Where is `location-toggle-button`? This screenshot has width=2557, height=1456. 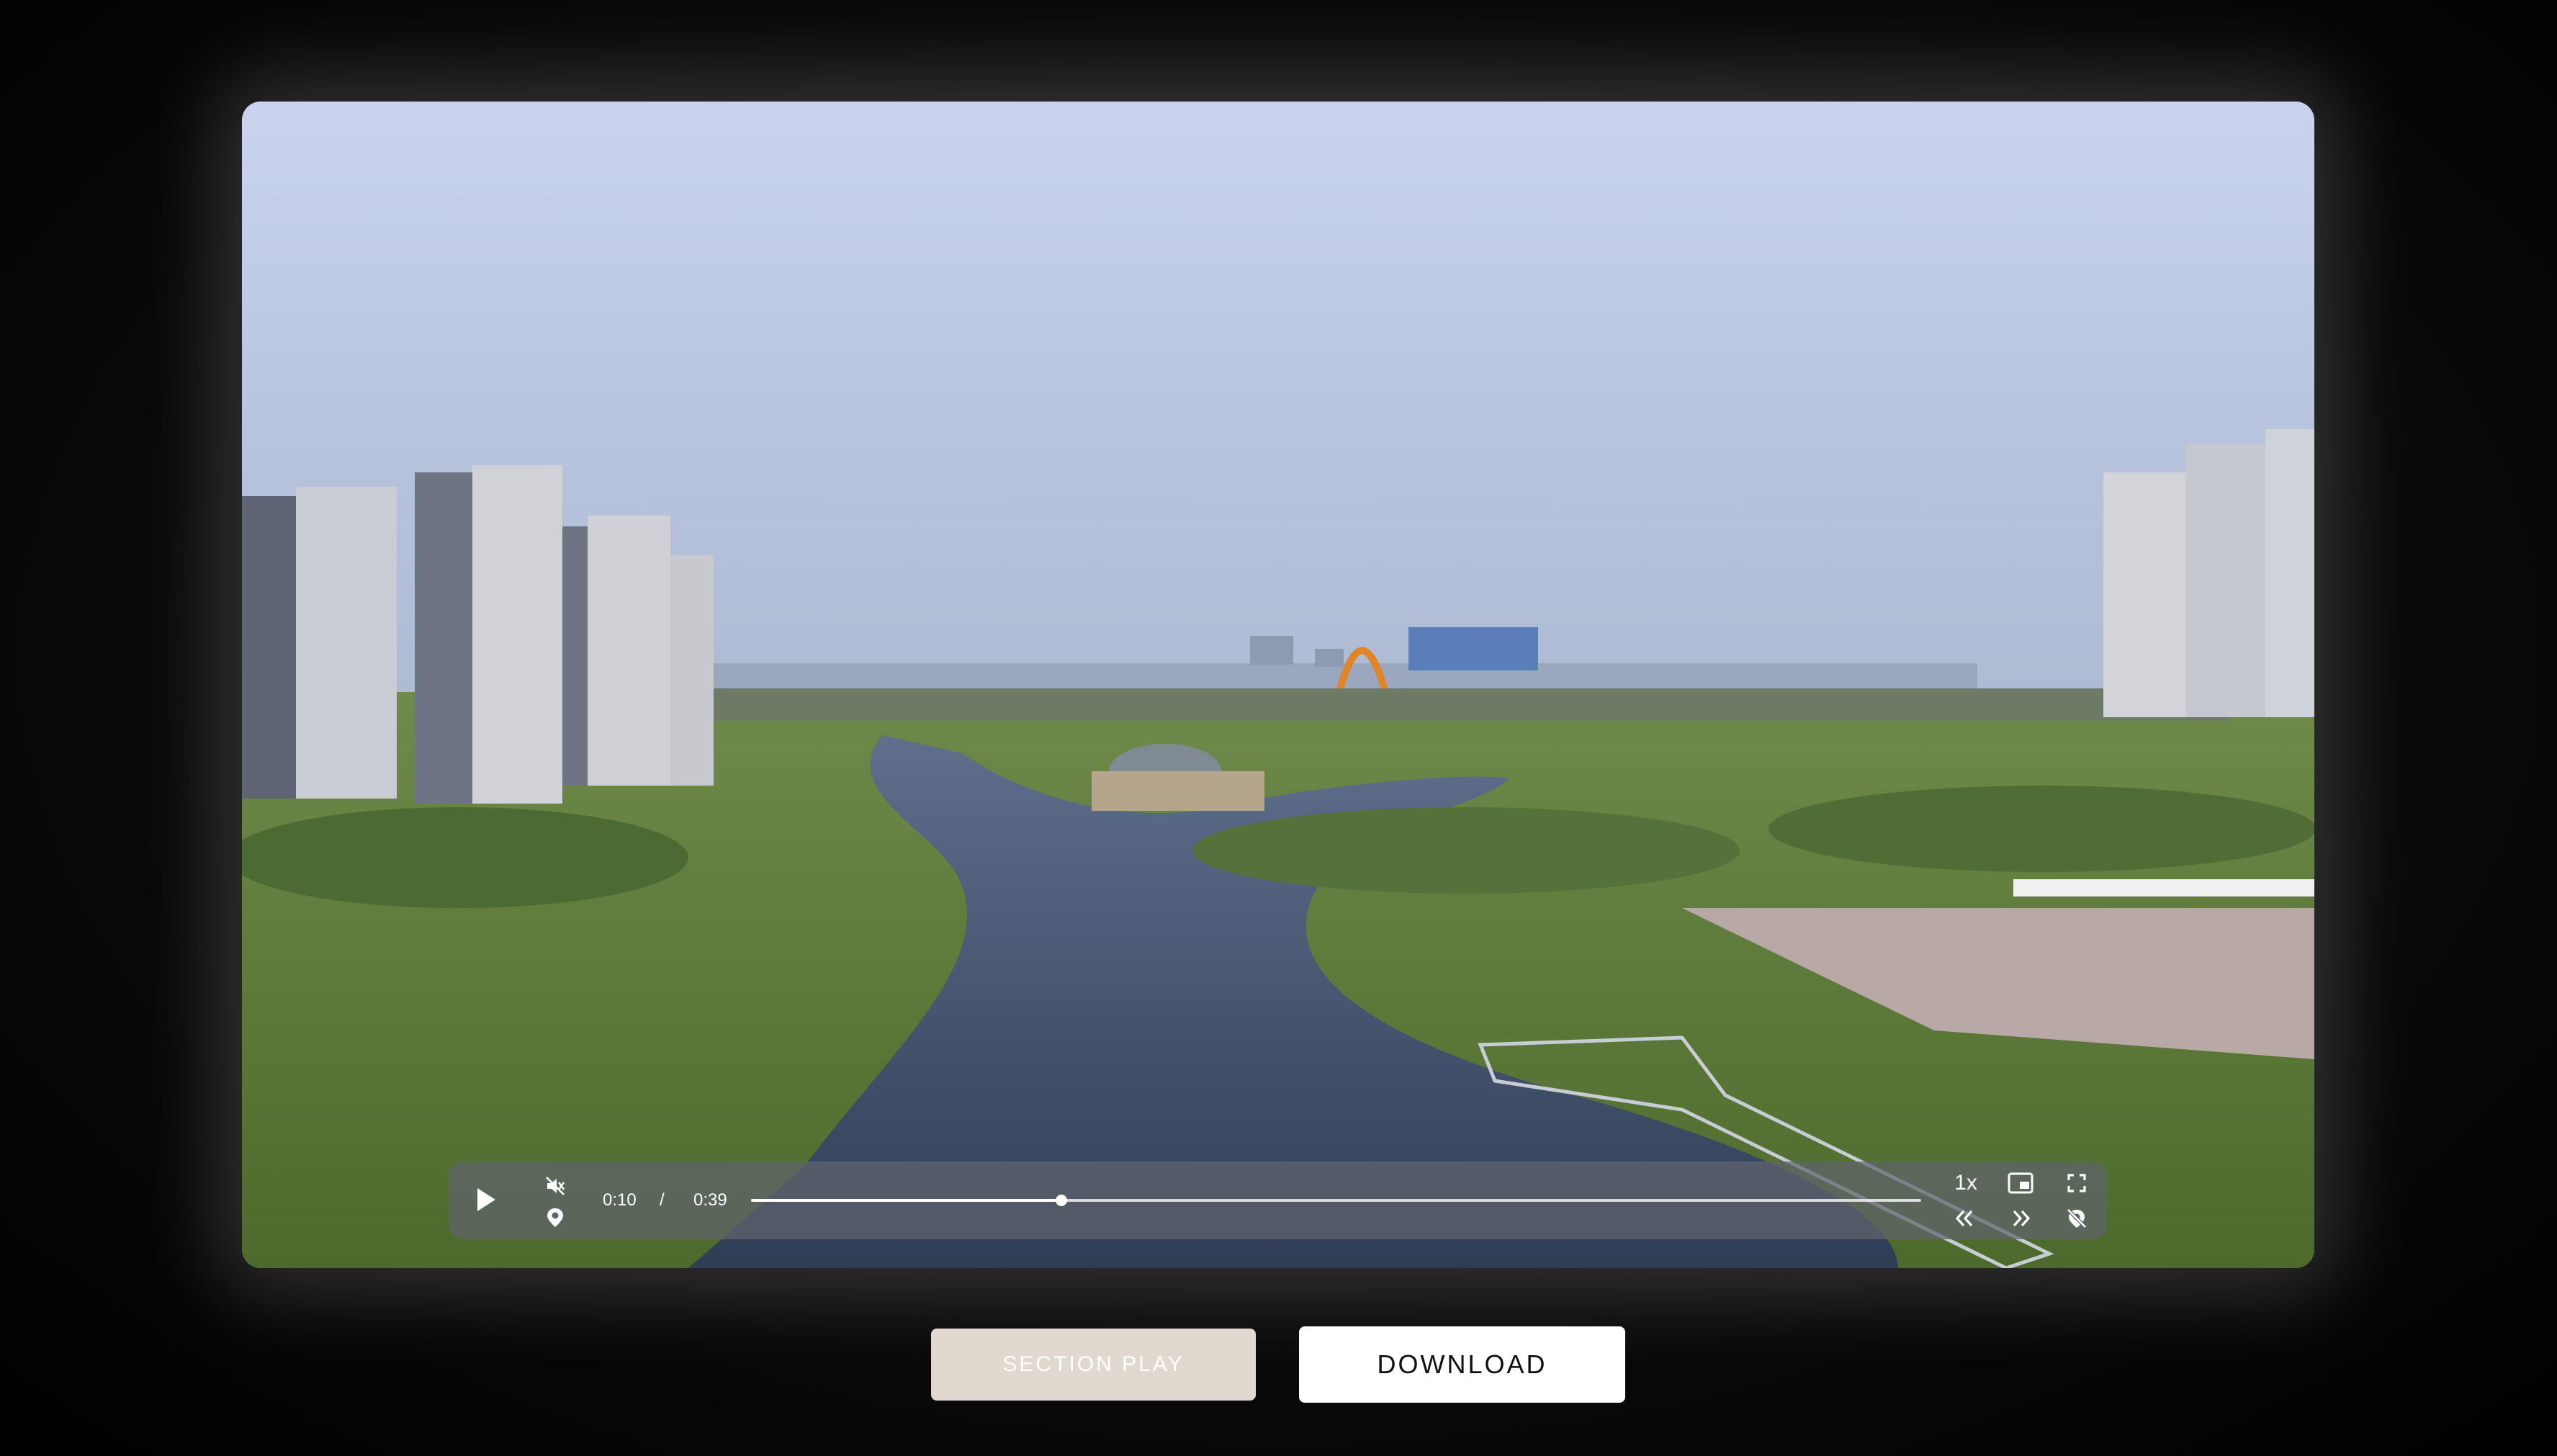
location-toggle-button is located at coordinates (2077, 1218).